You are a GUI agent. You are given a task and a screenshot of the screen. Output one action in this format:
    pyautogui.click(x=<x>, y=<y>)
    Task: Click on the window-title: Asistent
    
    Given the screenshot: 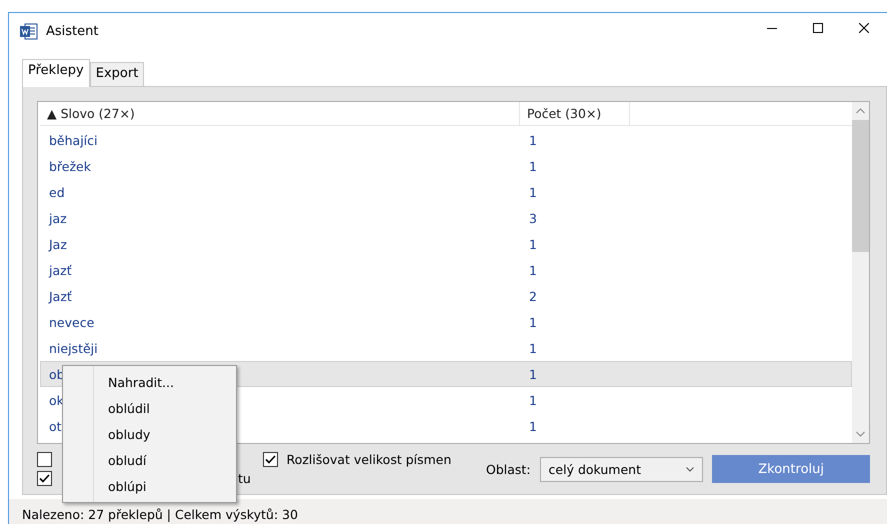 What is the action you would take?
    pyautogui.click(x=72, y=31)
    